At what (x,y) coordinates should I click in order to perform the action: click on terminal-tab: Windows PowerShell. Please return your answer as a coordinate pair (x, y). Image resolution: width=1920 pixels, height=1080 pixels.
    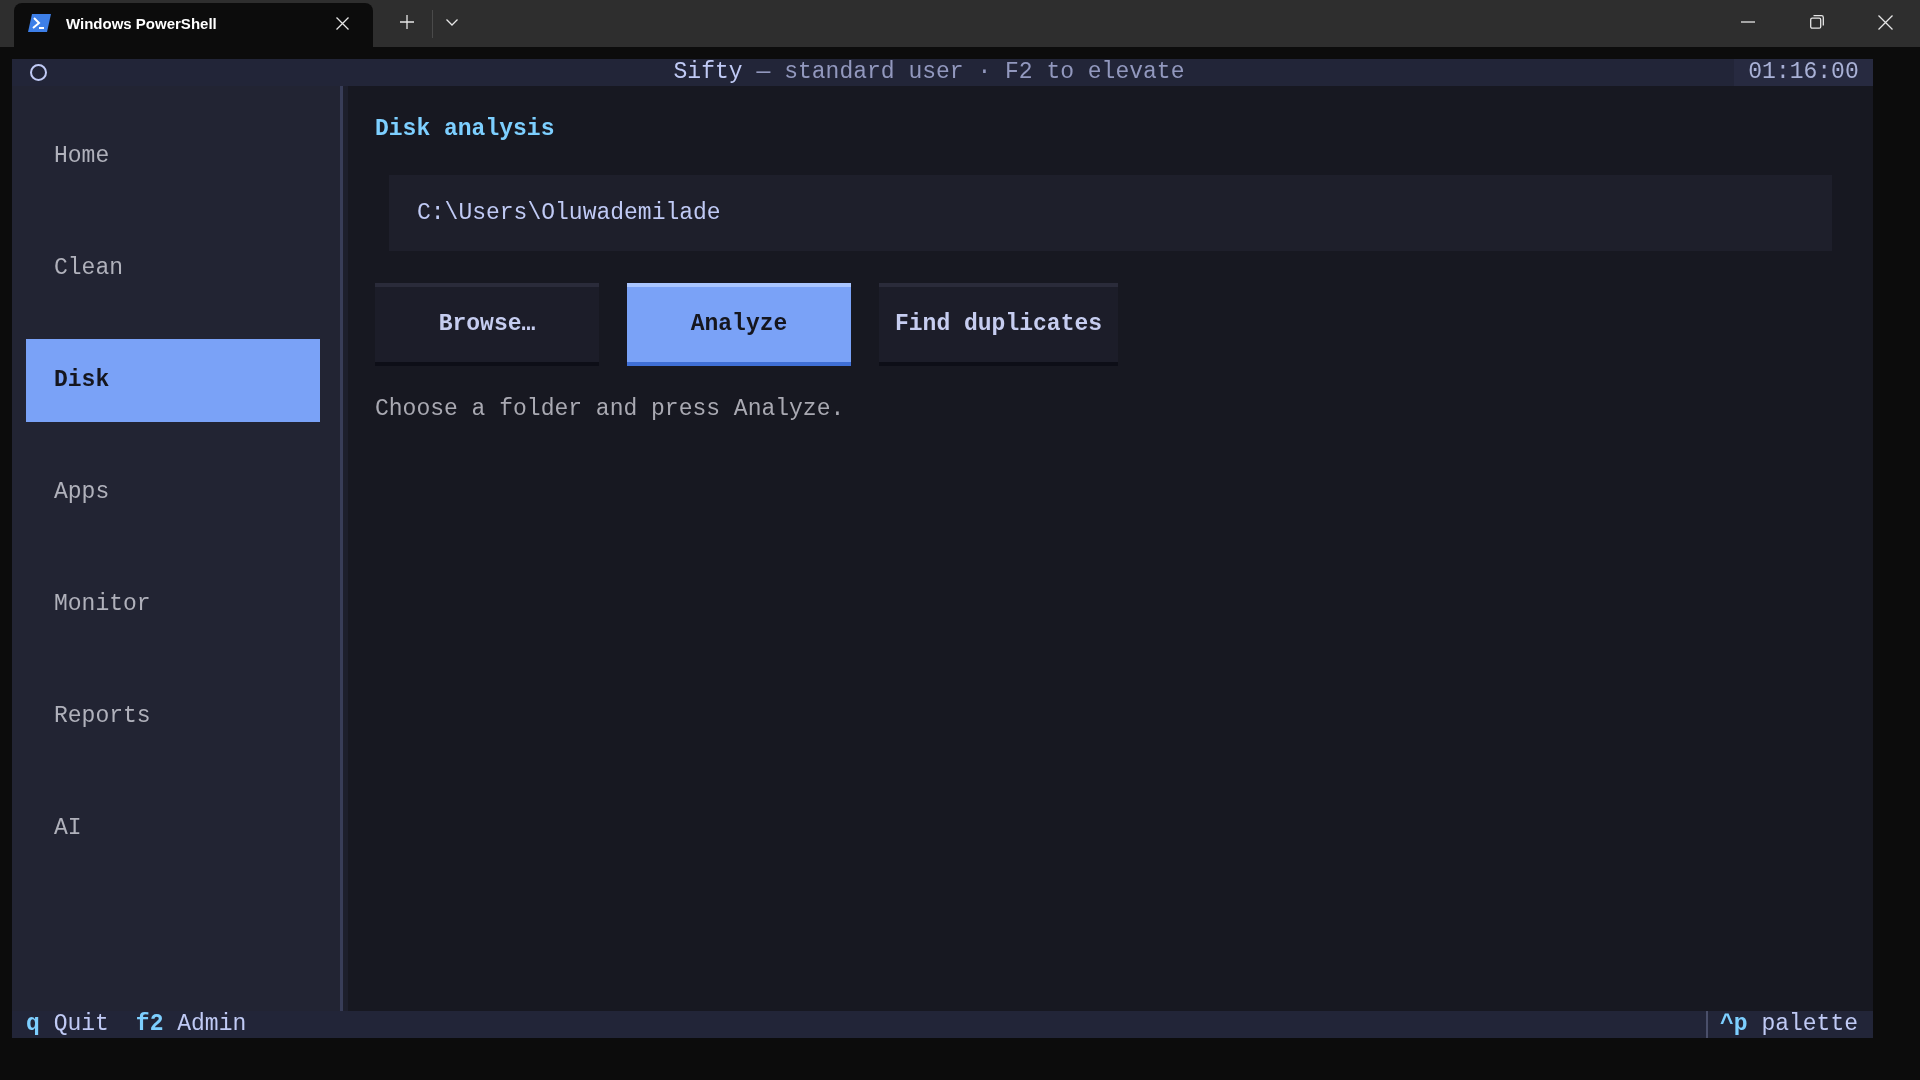
    Looking at the image, I should click on (193, 25).